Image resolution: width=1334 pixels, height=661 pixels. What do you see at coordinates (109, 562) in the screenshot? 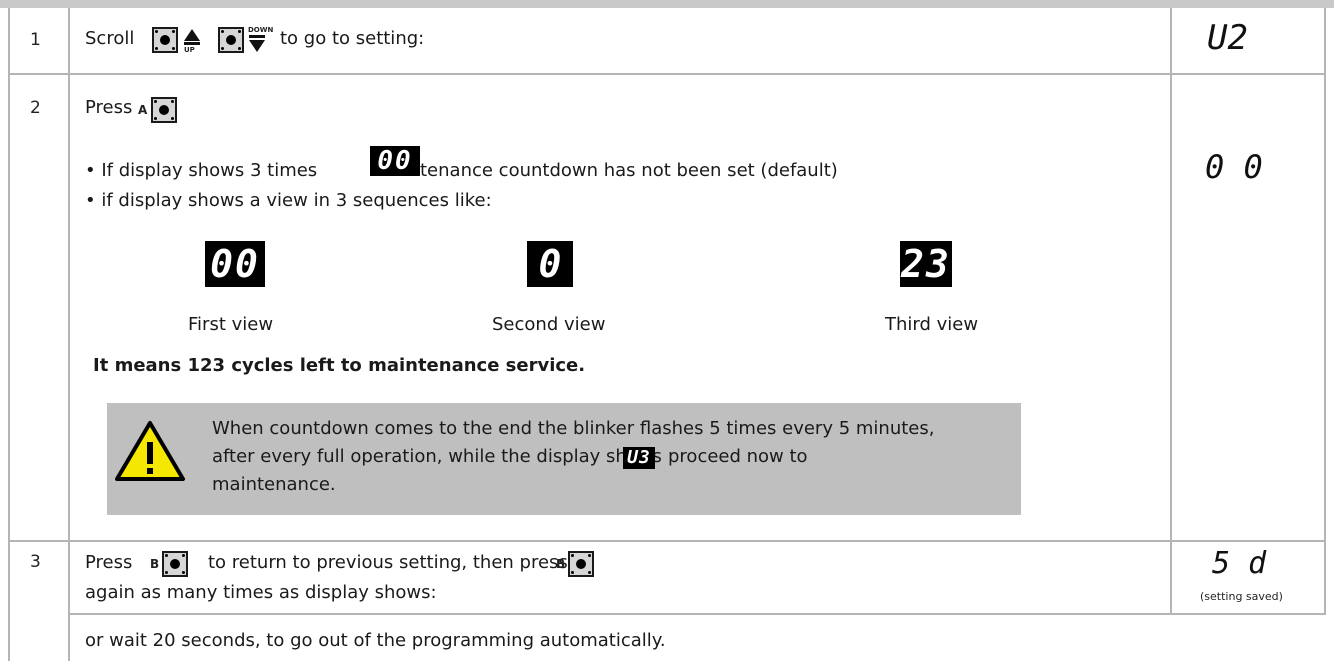
I see `step3-press-label: Press` at bounding box center [109, 562].